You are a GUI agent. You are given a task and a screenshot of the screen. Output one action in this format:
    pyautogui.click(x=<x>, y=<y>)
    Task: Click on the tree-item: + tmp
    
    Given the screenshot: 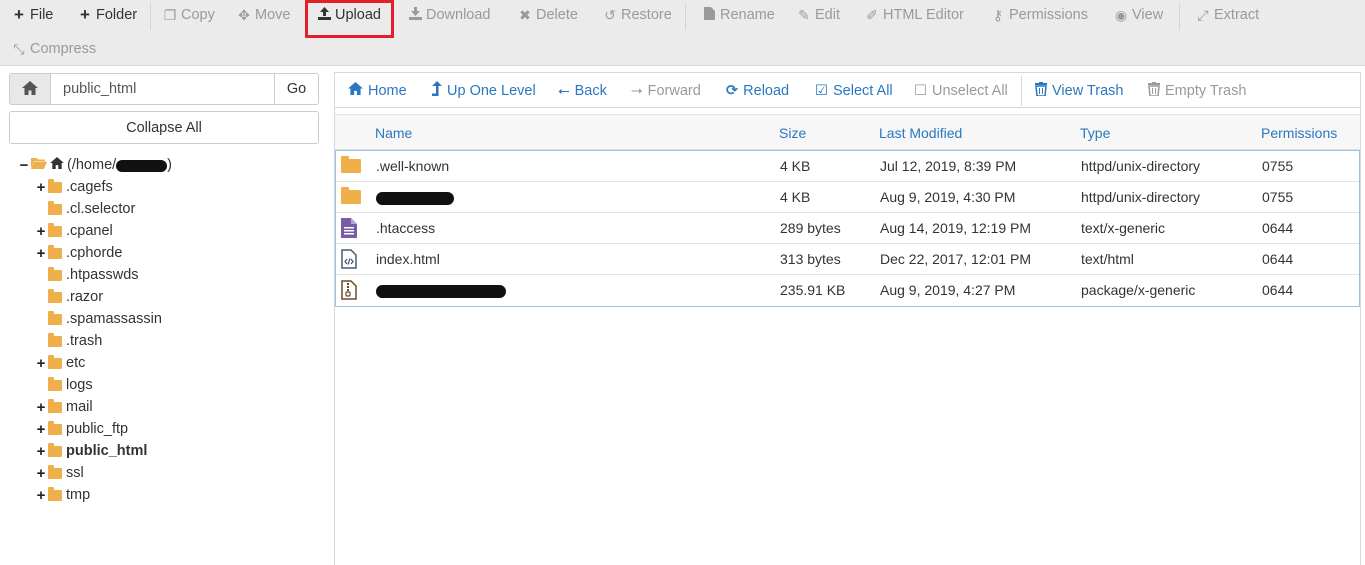 What is the action you would take?
    pyautogui.click(x=62, y=495)
    